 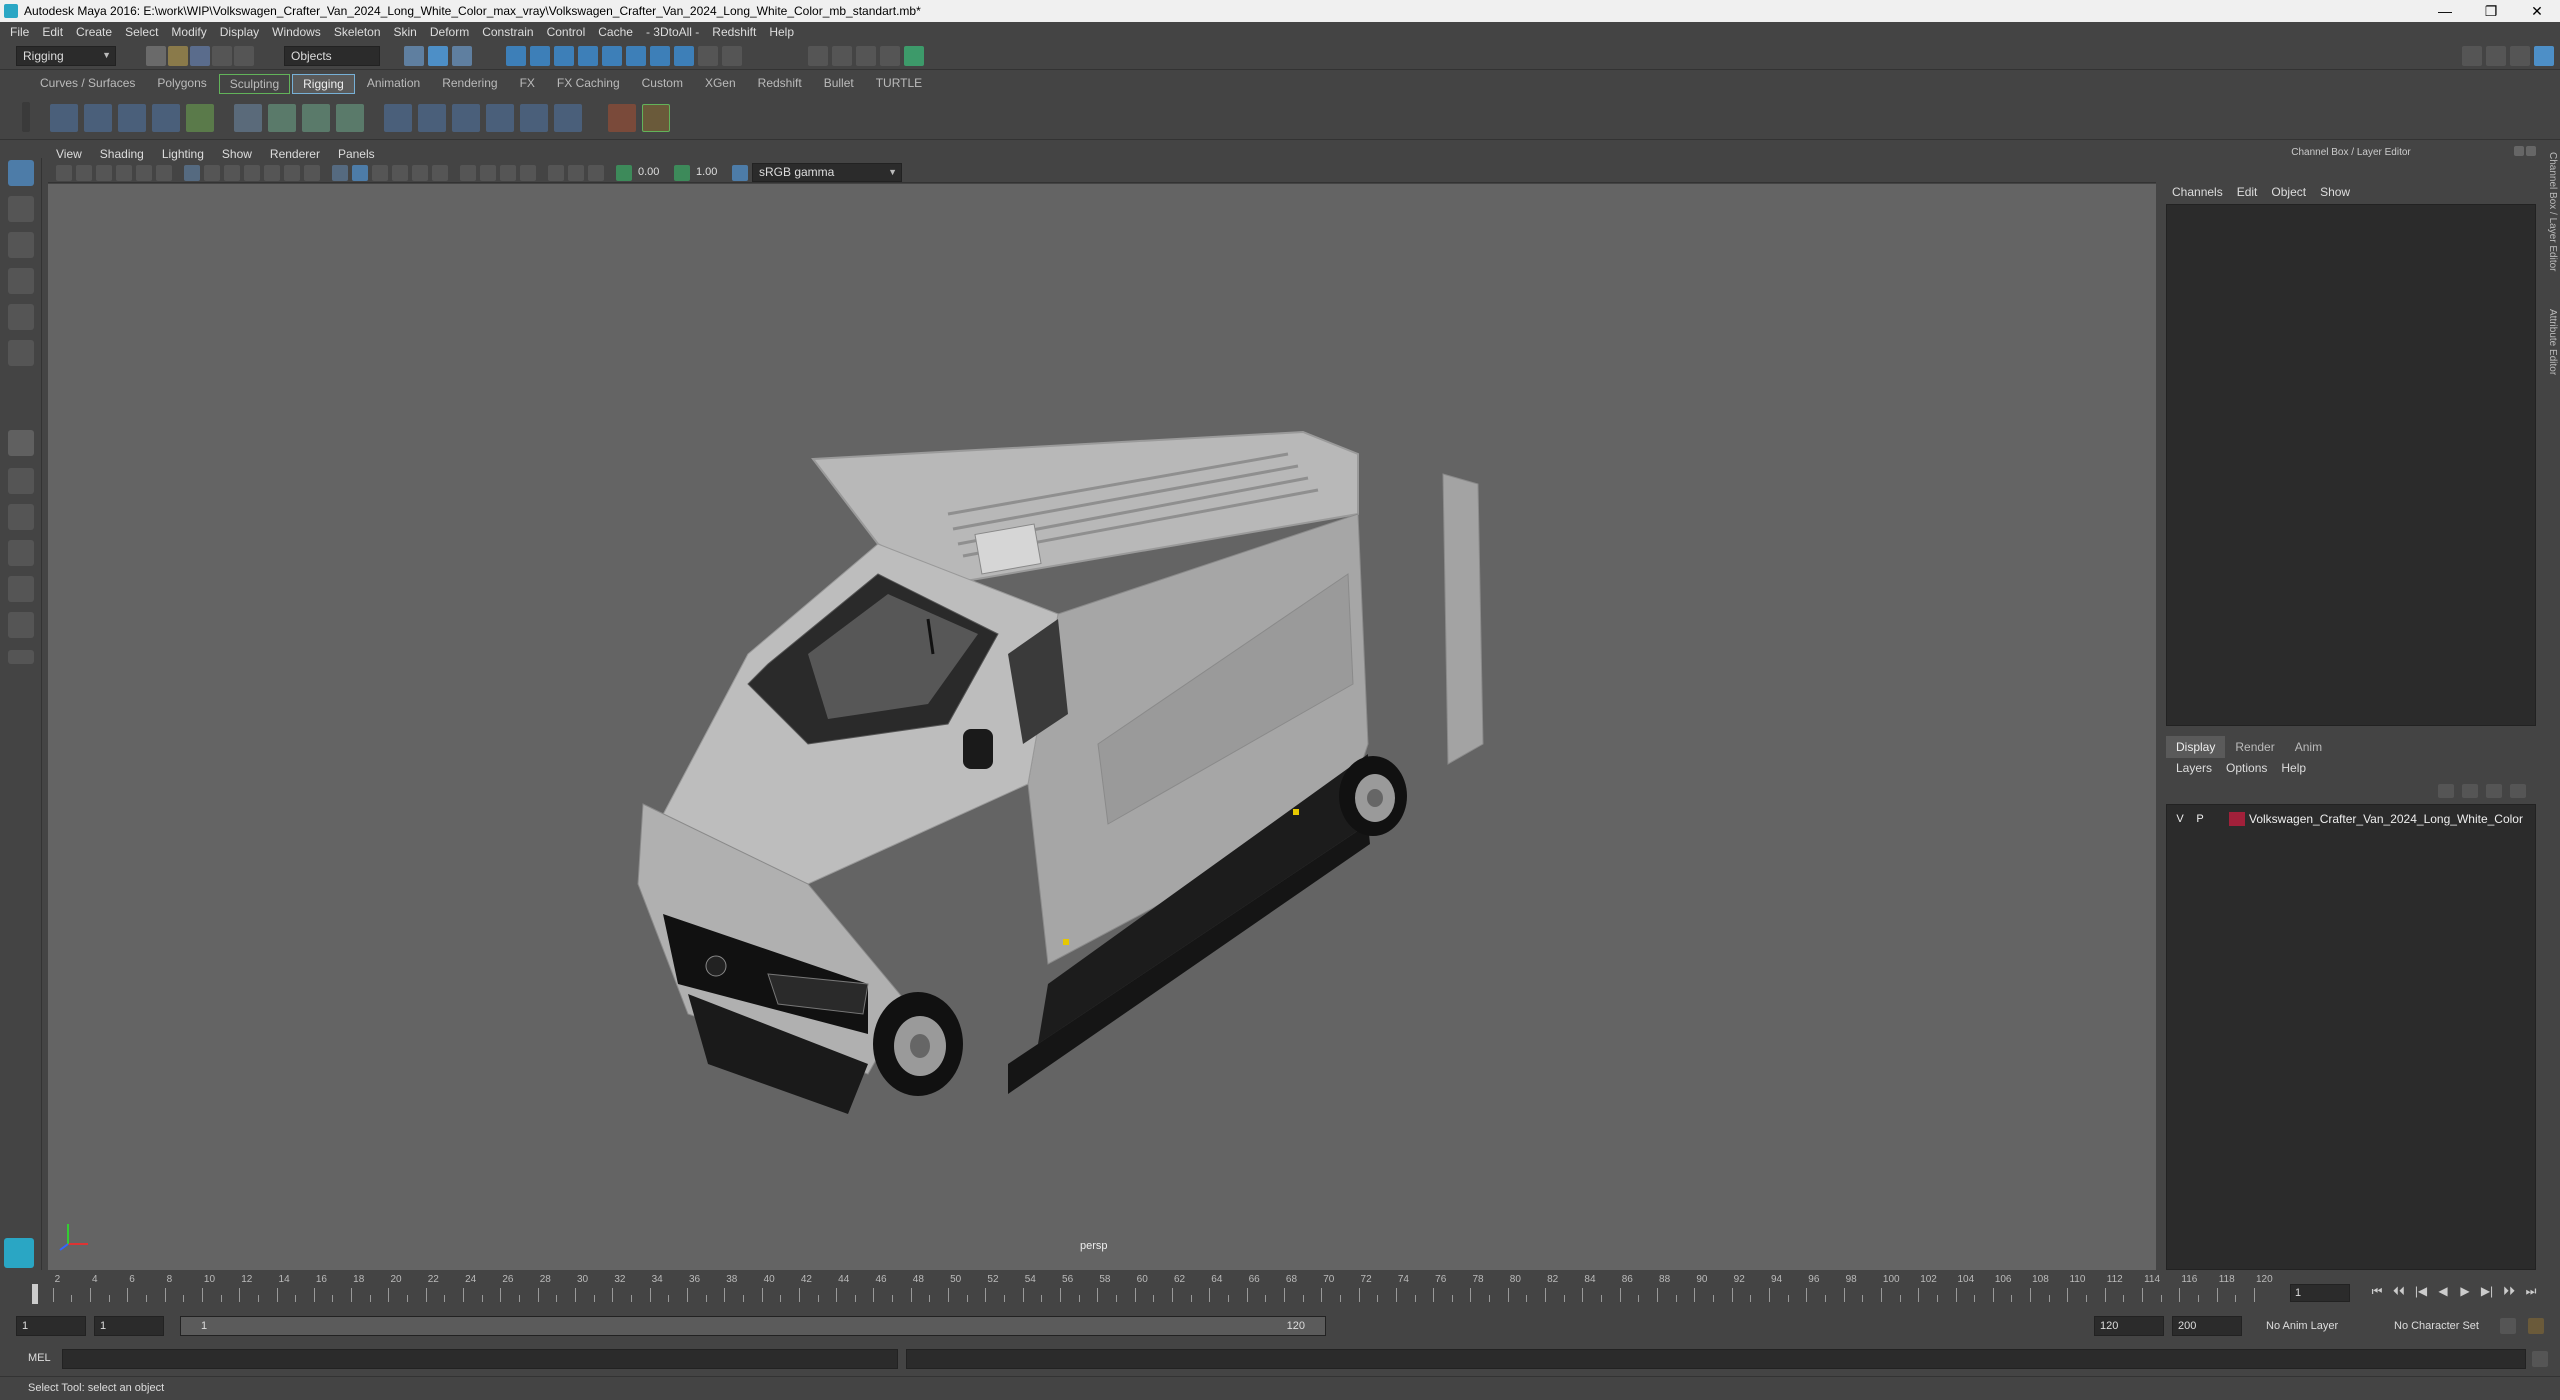 What do you see at coordinates (508, 173) in the screenshot?
I see `anti-aliasing-icon` at bounding box center [508, 173].